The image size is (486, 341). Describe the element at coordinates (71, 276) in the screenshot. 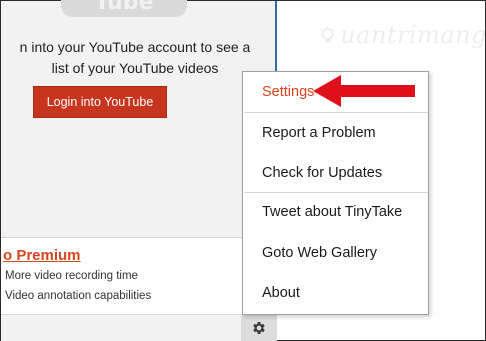

I see `feature-item-recording: More video recording time` at that location.